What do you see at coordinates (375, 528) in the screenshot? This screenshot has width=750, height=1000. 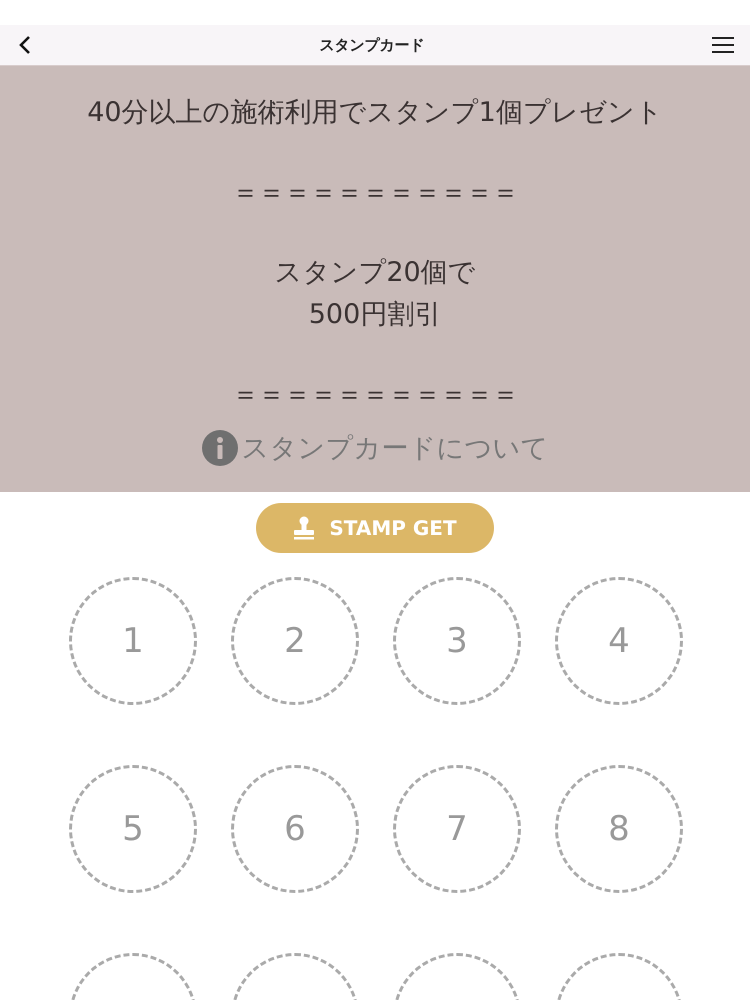 I see `stamp-get-button: STAMP GET` at bounding box center [375, 528].